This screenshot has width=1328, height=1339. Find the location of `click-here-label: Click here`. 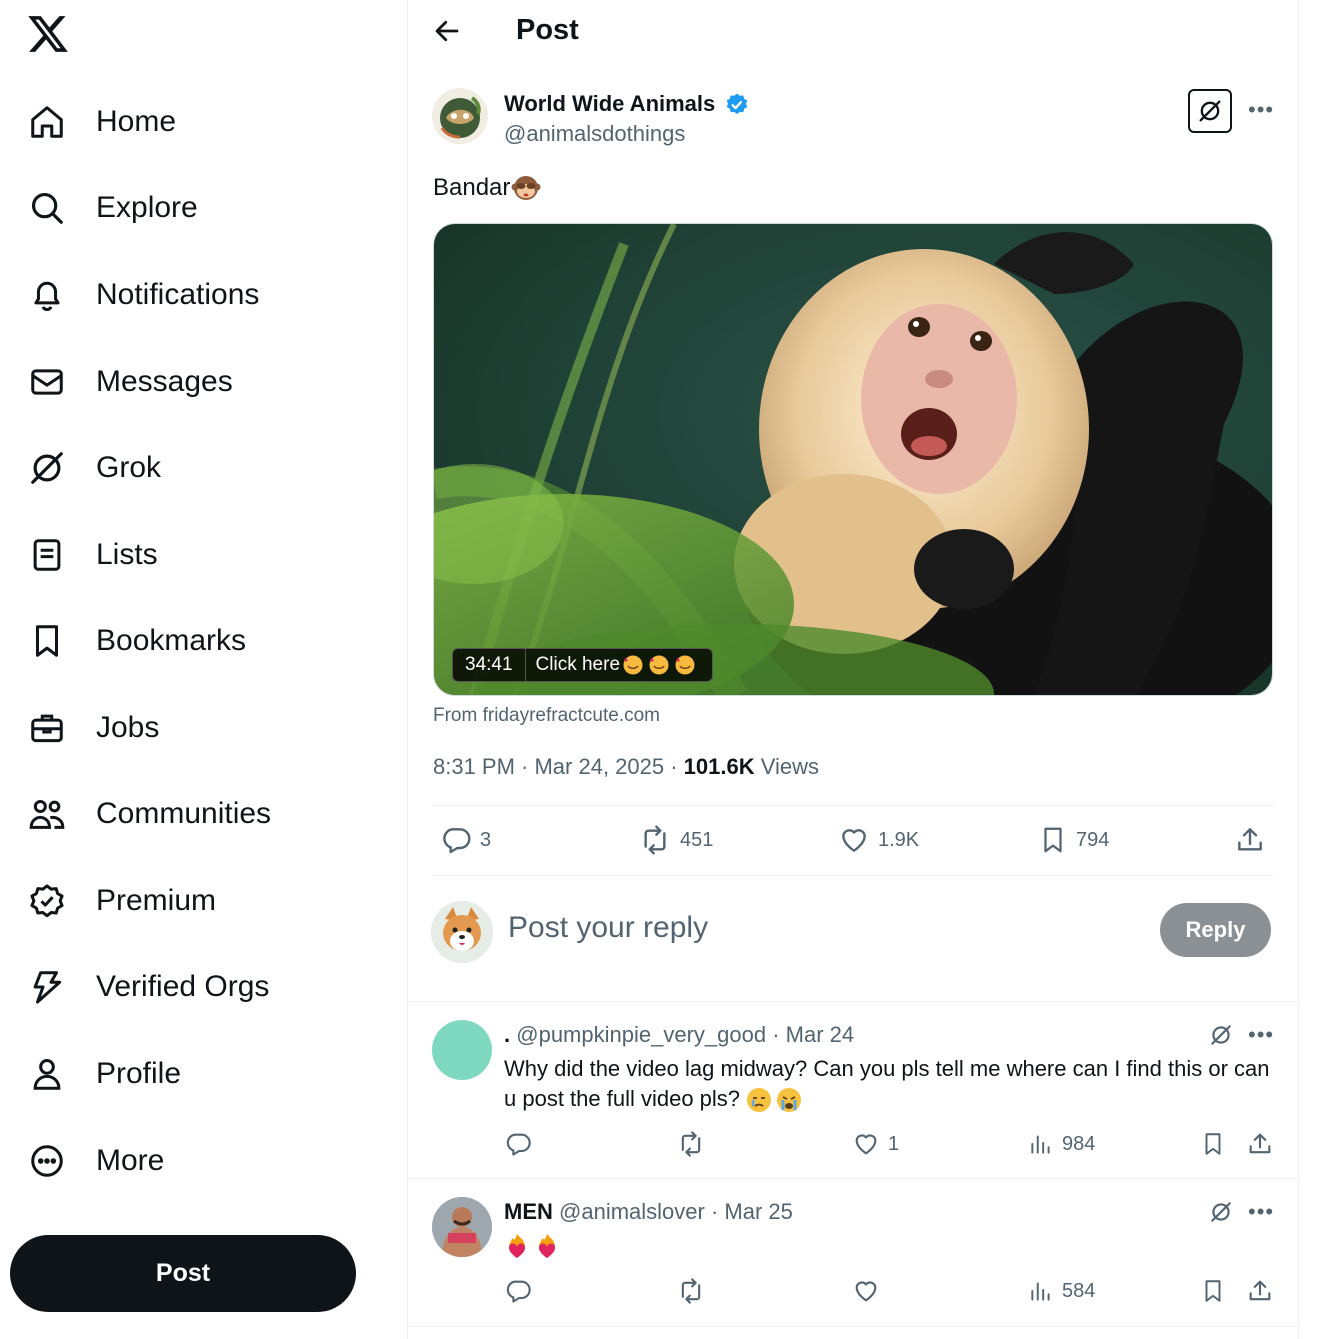

click-here-label: Click here is located at coordinates (578, 664).